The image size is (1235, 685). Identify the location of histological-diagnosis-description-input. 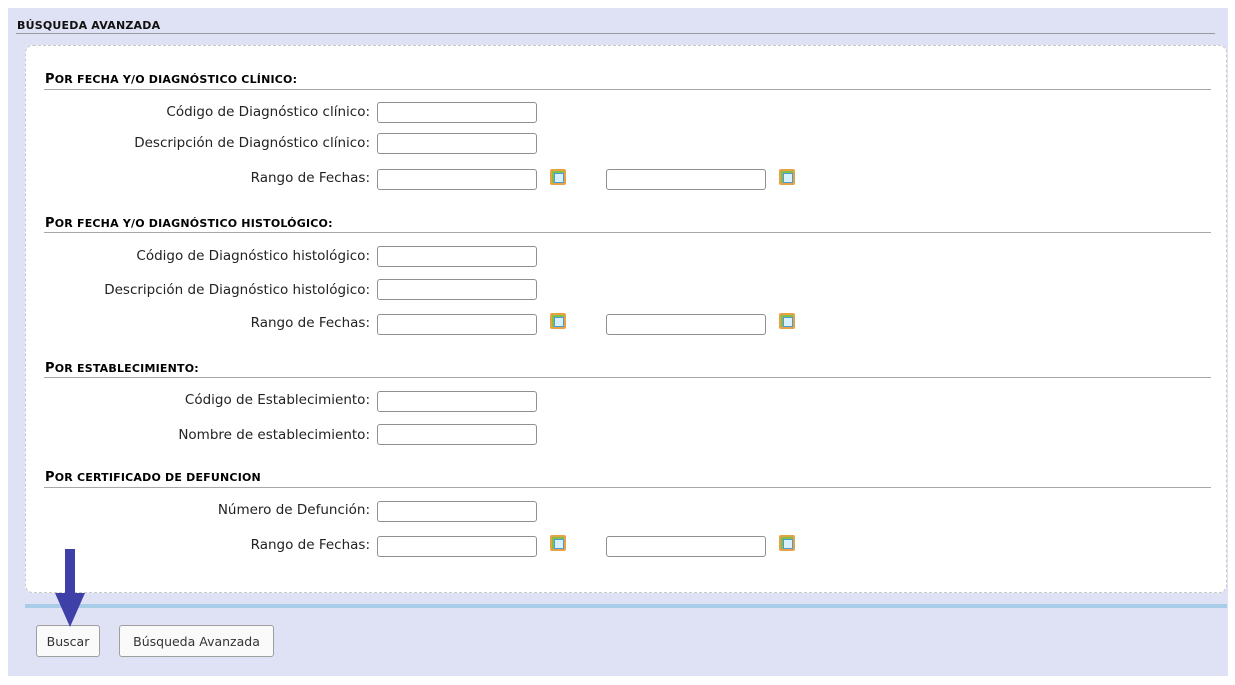
(457, 289).